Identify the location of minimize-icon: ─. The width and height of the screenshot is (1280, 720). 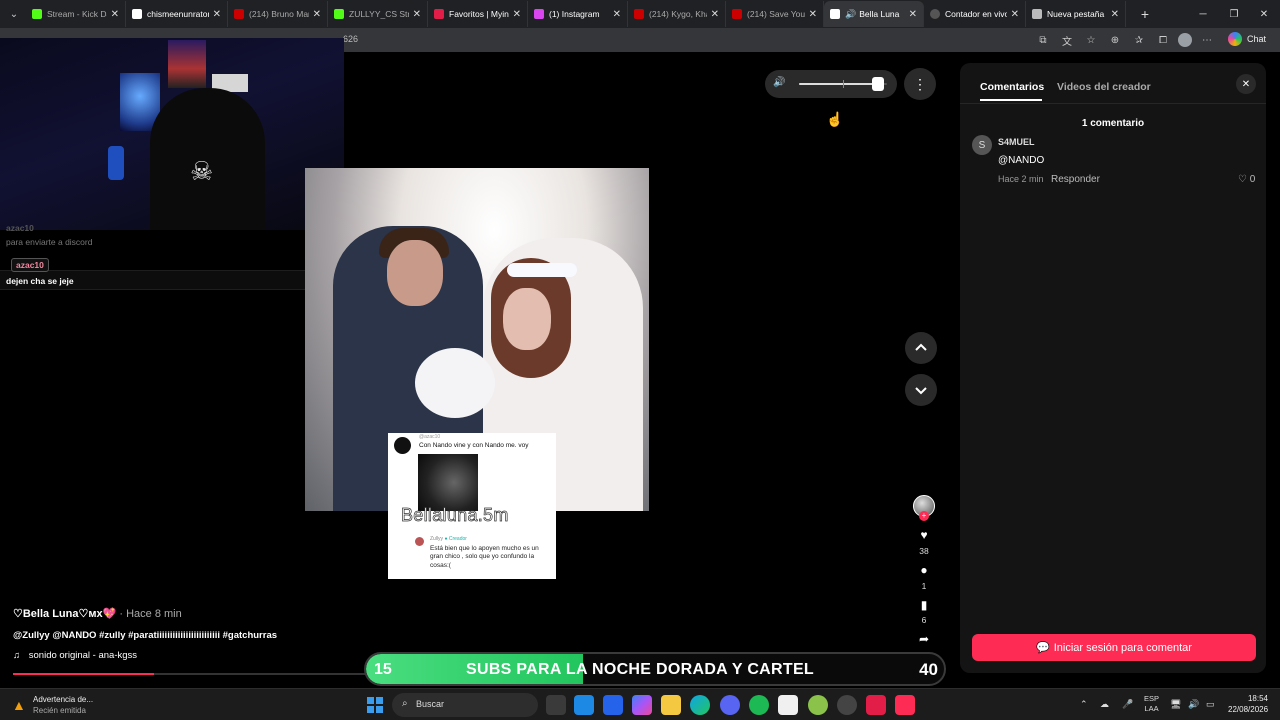
(1203, 14).